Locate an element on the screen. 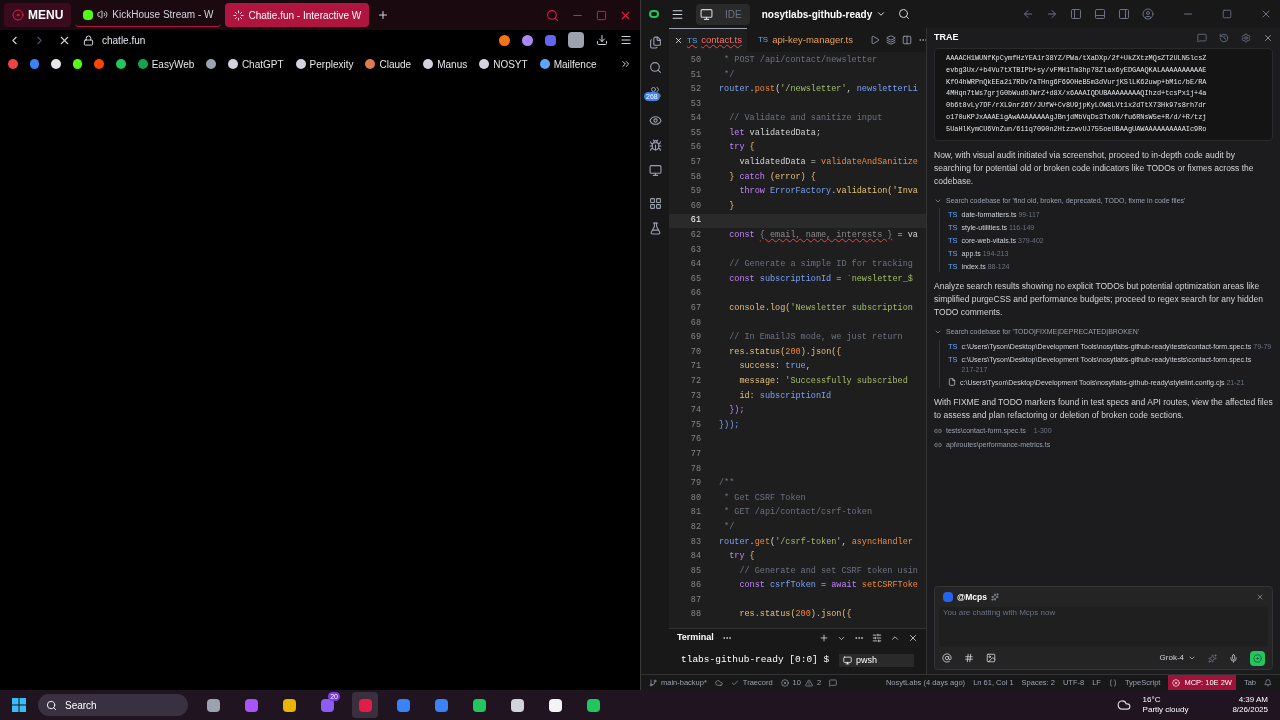  clock: 4:39 AM 8/26/2025 is located at coordinates (1250, 705).